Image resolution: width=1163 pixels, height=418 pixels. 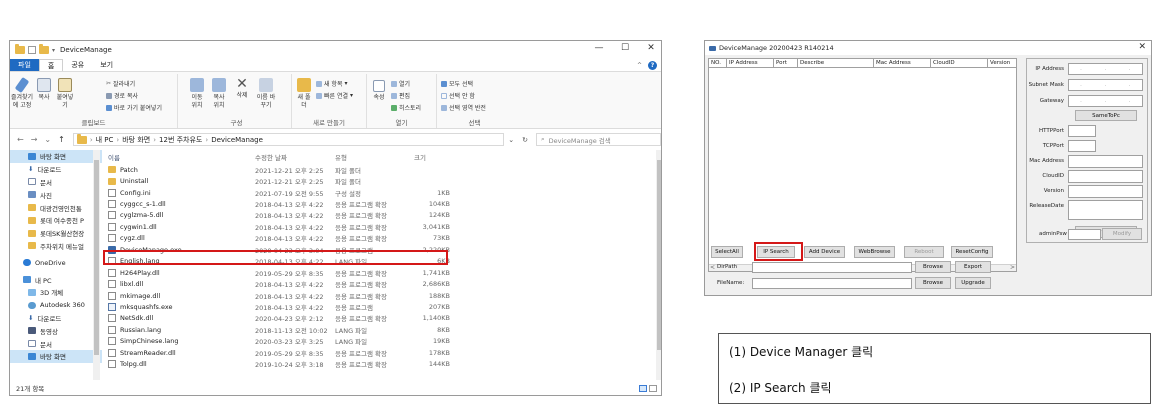 What do you see at coordinates (44, 90) in the screenshot?
I see `copy-button: 복사` at bounding box center [44, 90].